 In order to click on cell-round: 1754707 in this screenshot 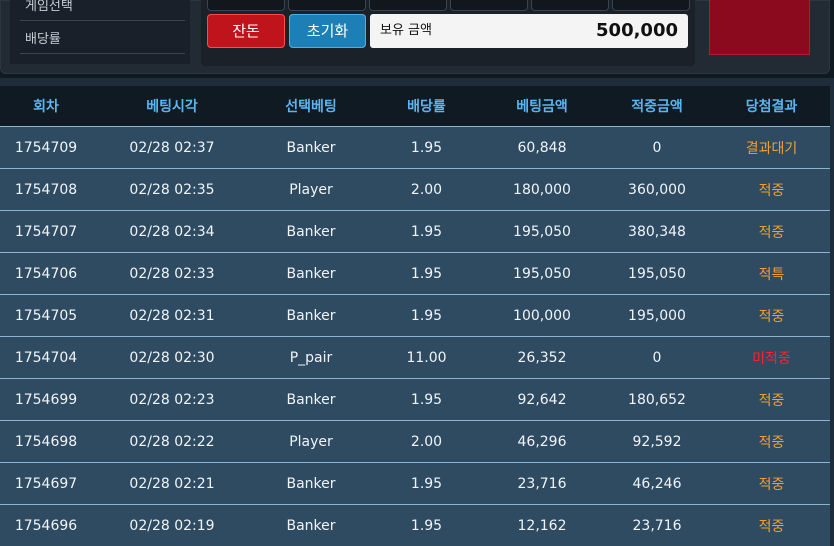, I will do `click(46, 232)`.